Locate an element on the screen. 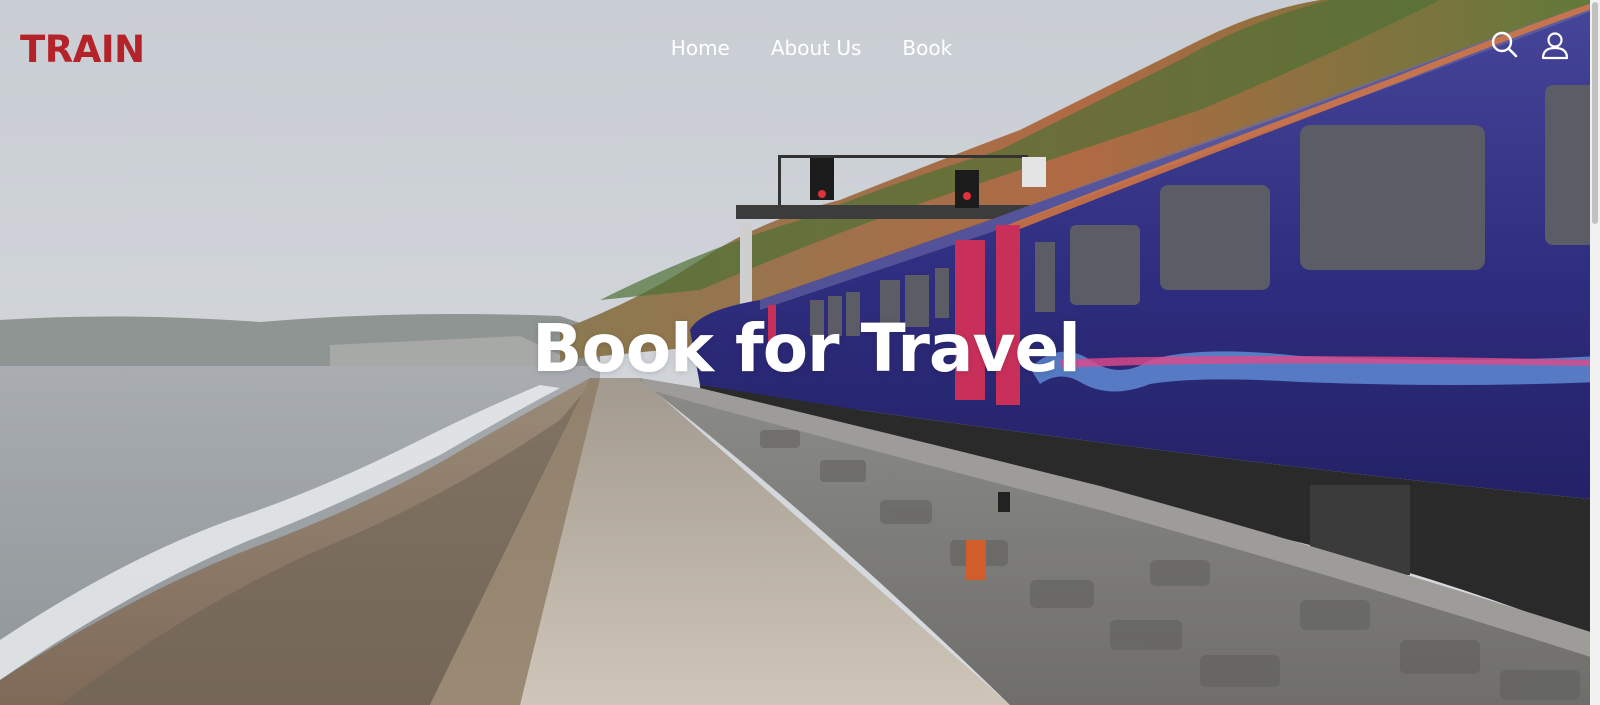 The image size is (1600, 705). page-scrollbar is located at coordinates (1595, 352).